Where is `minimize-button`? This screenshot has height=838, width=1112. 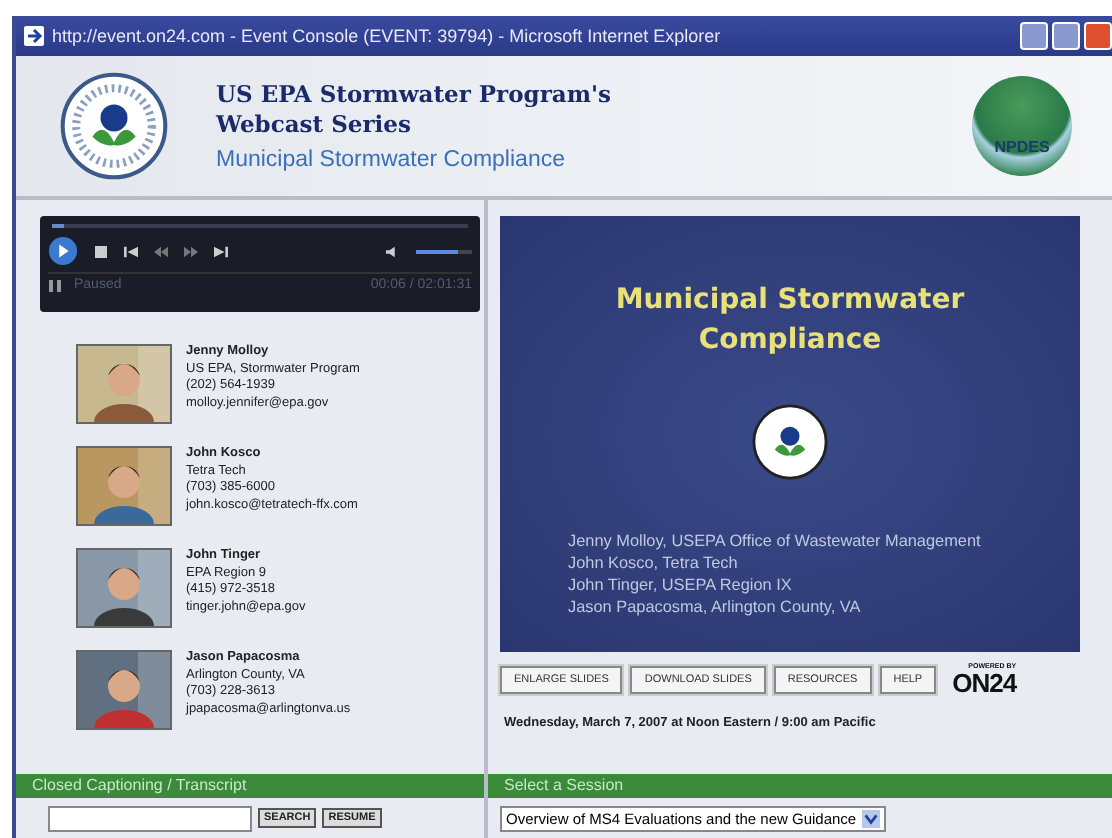
minimize-button is located at coordinates (1034, 36).